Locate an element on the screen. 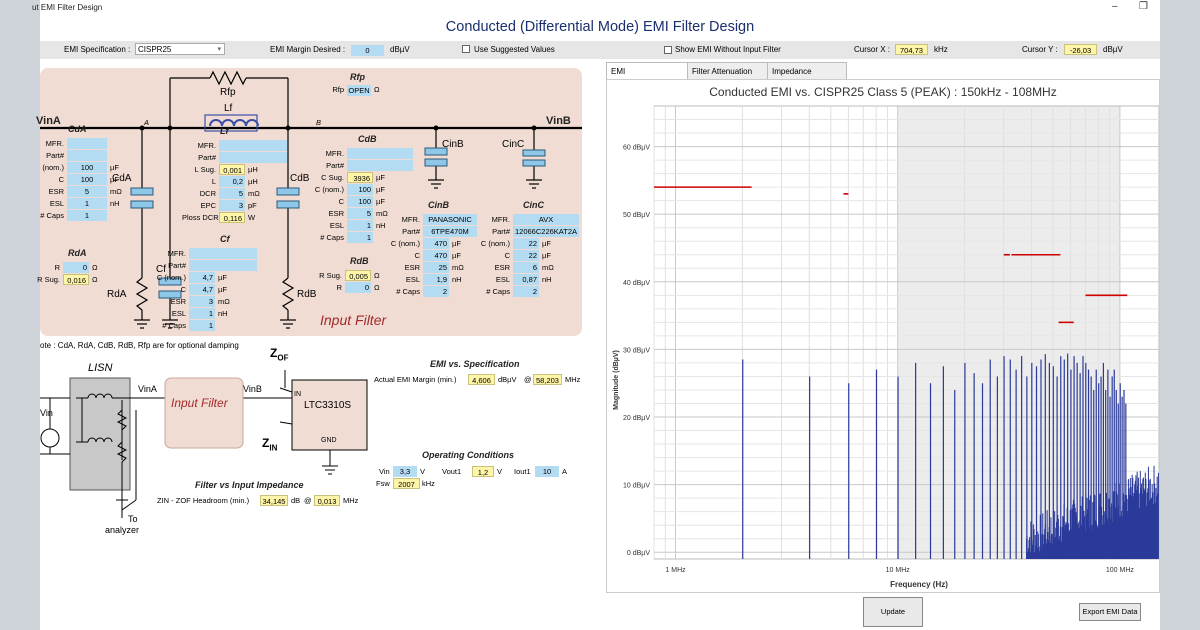 The height and width of the screenshot is (630, 1200). cda-row-label: C is located at coordinates (61, 179).